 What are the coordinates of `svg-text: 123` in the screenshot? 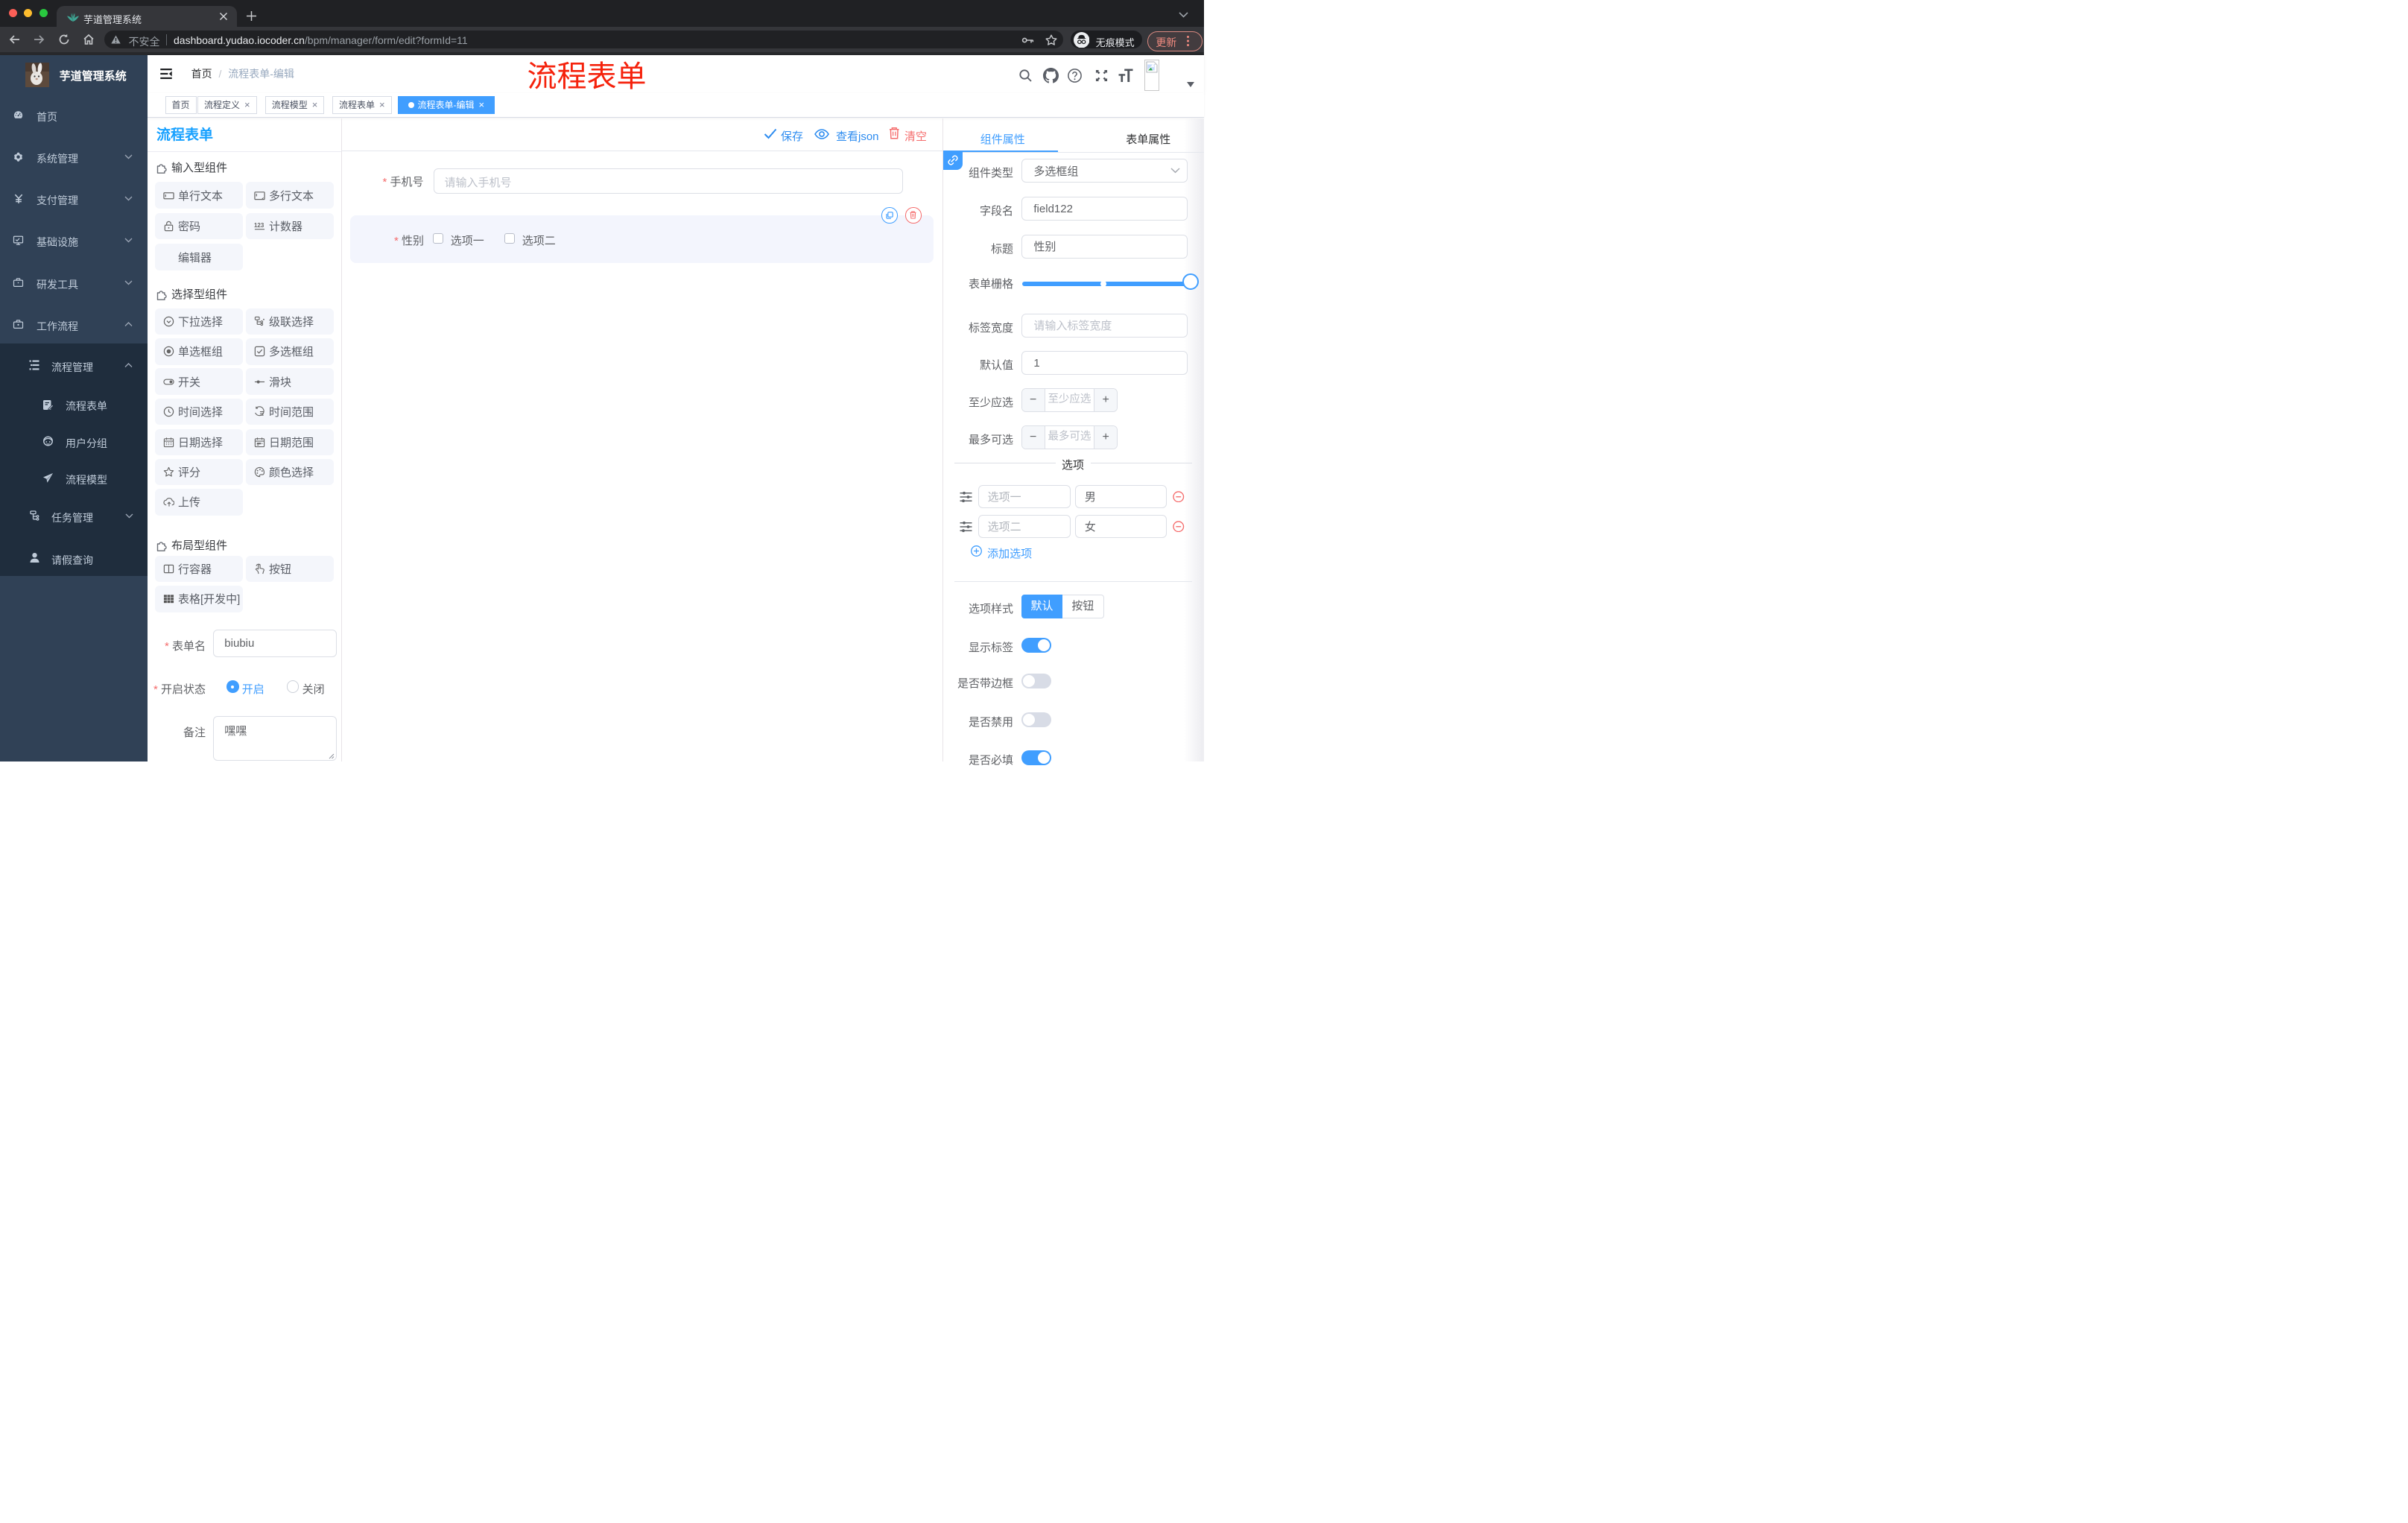 It's located at (259, 226).